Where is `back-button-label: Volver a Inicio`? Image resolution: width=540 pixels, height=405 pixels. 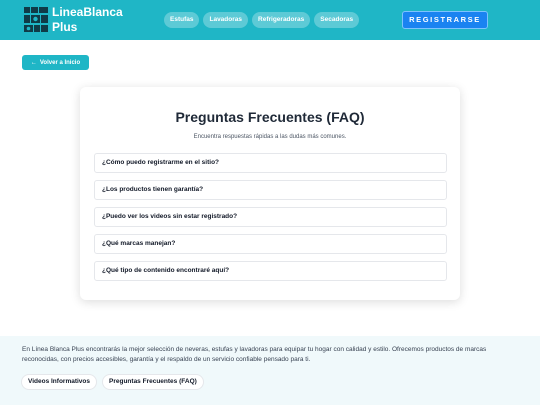
back-button-label: Volver a Inicio is located at coordinates (60, 62).